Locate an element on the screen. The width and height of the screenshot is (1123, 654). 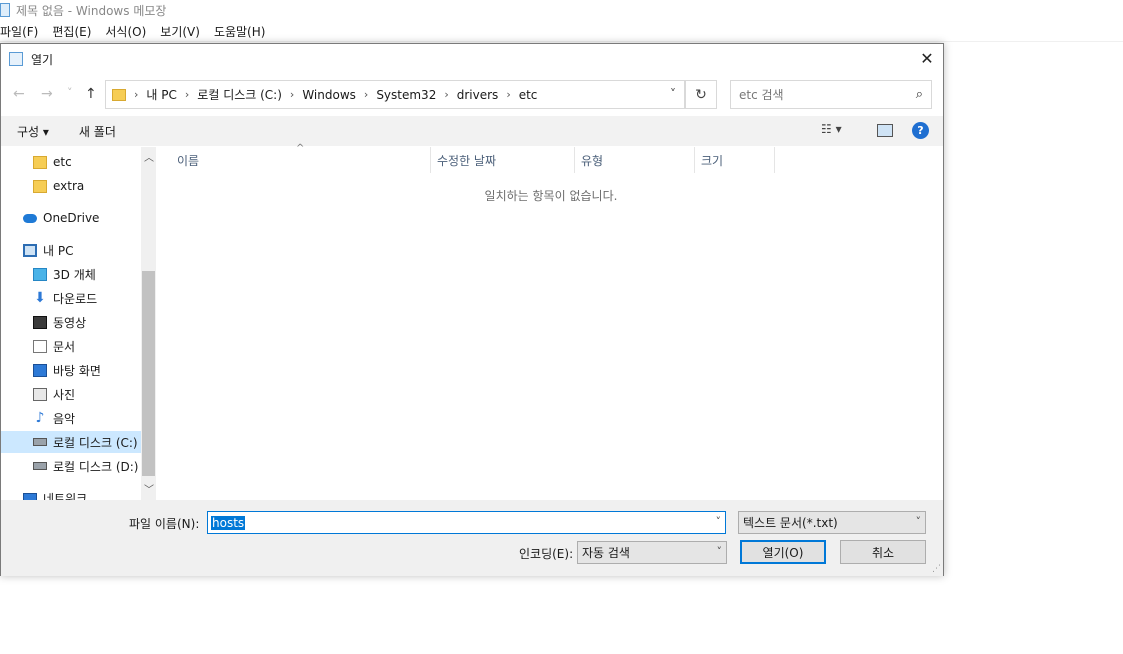
scroll-down-chevron-icon: ﹀ is located at coordinates (149, 488).